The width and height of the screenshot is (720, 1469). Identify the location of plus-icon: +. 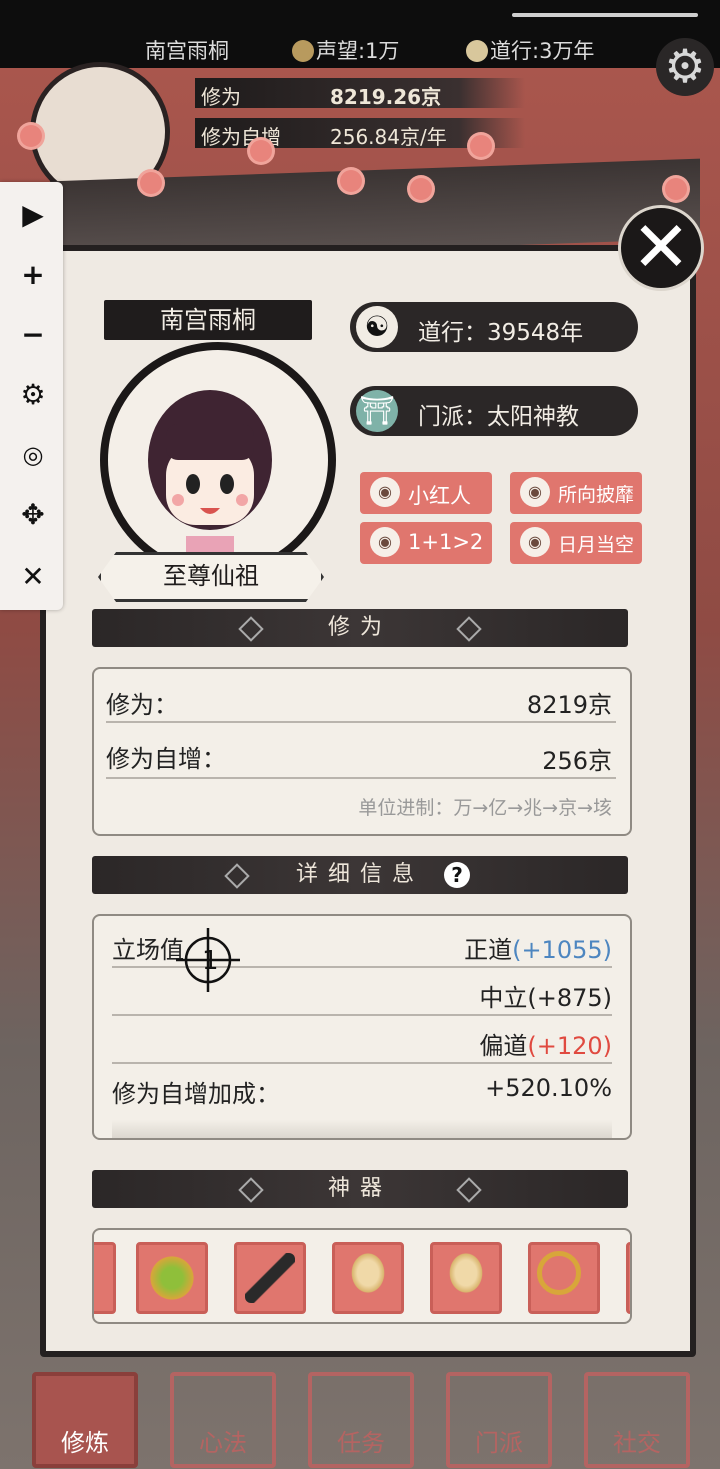
(33, 275).